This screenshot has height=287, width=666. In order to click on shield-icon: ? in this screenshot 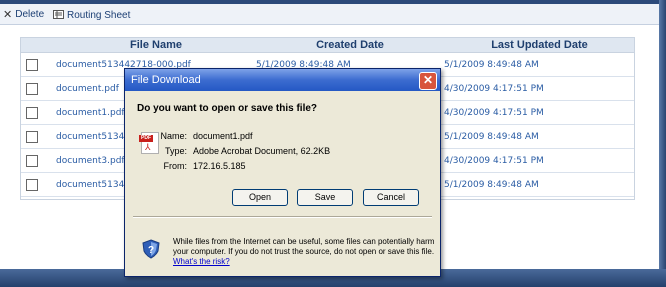, I will do `click(151, 249)`.